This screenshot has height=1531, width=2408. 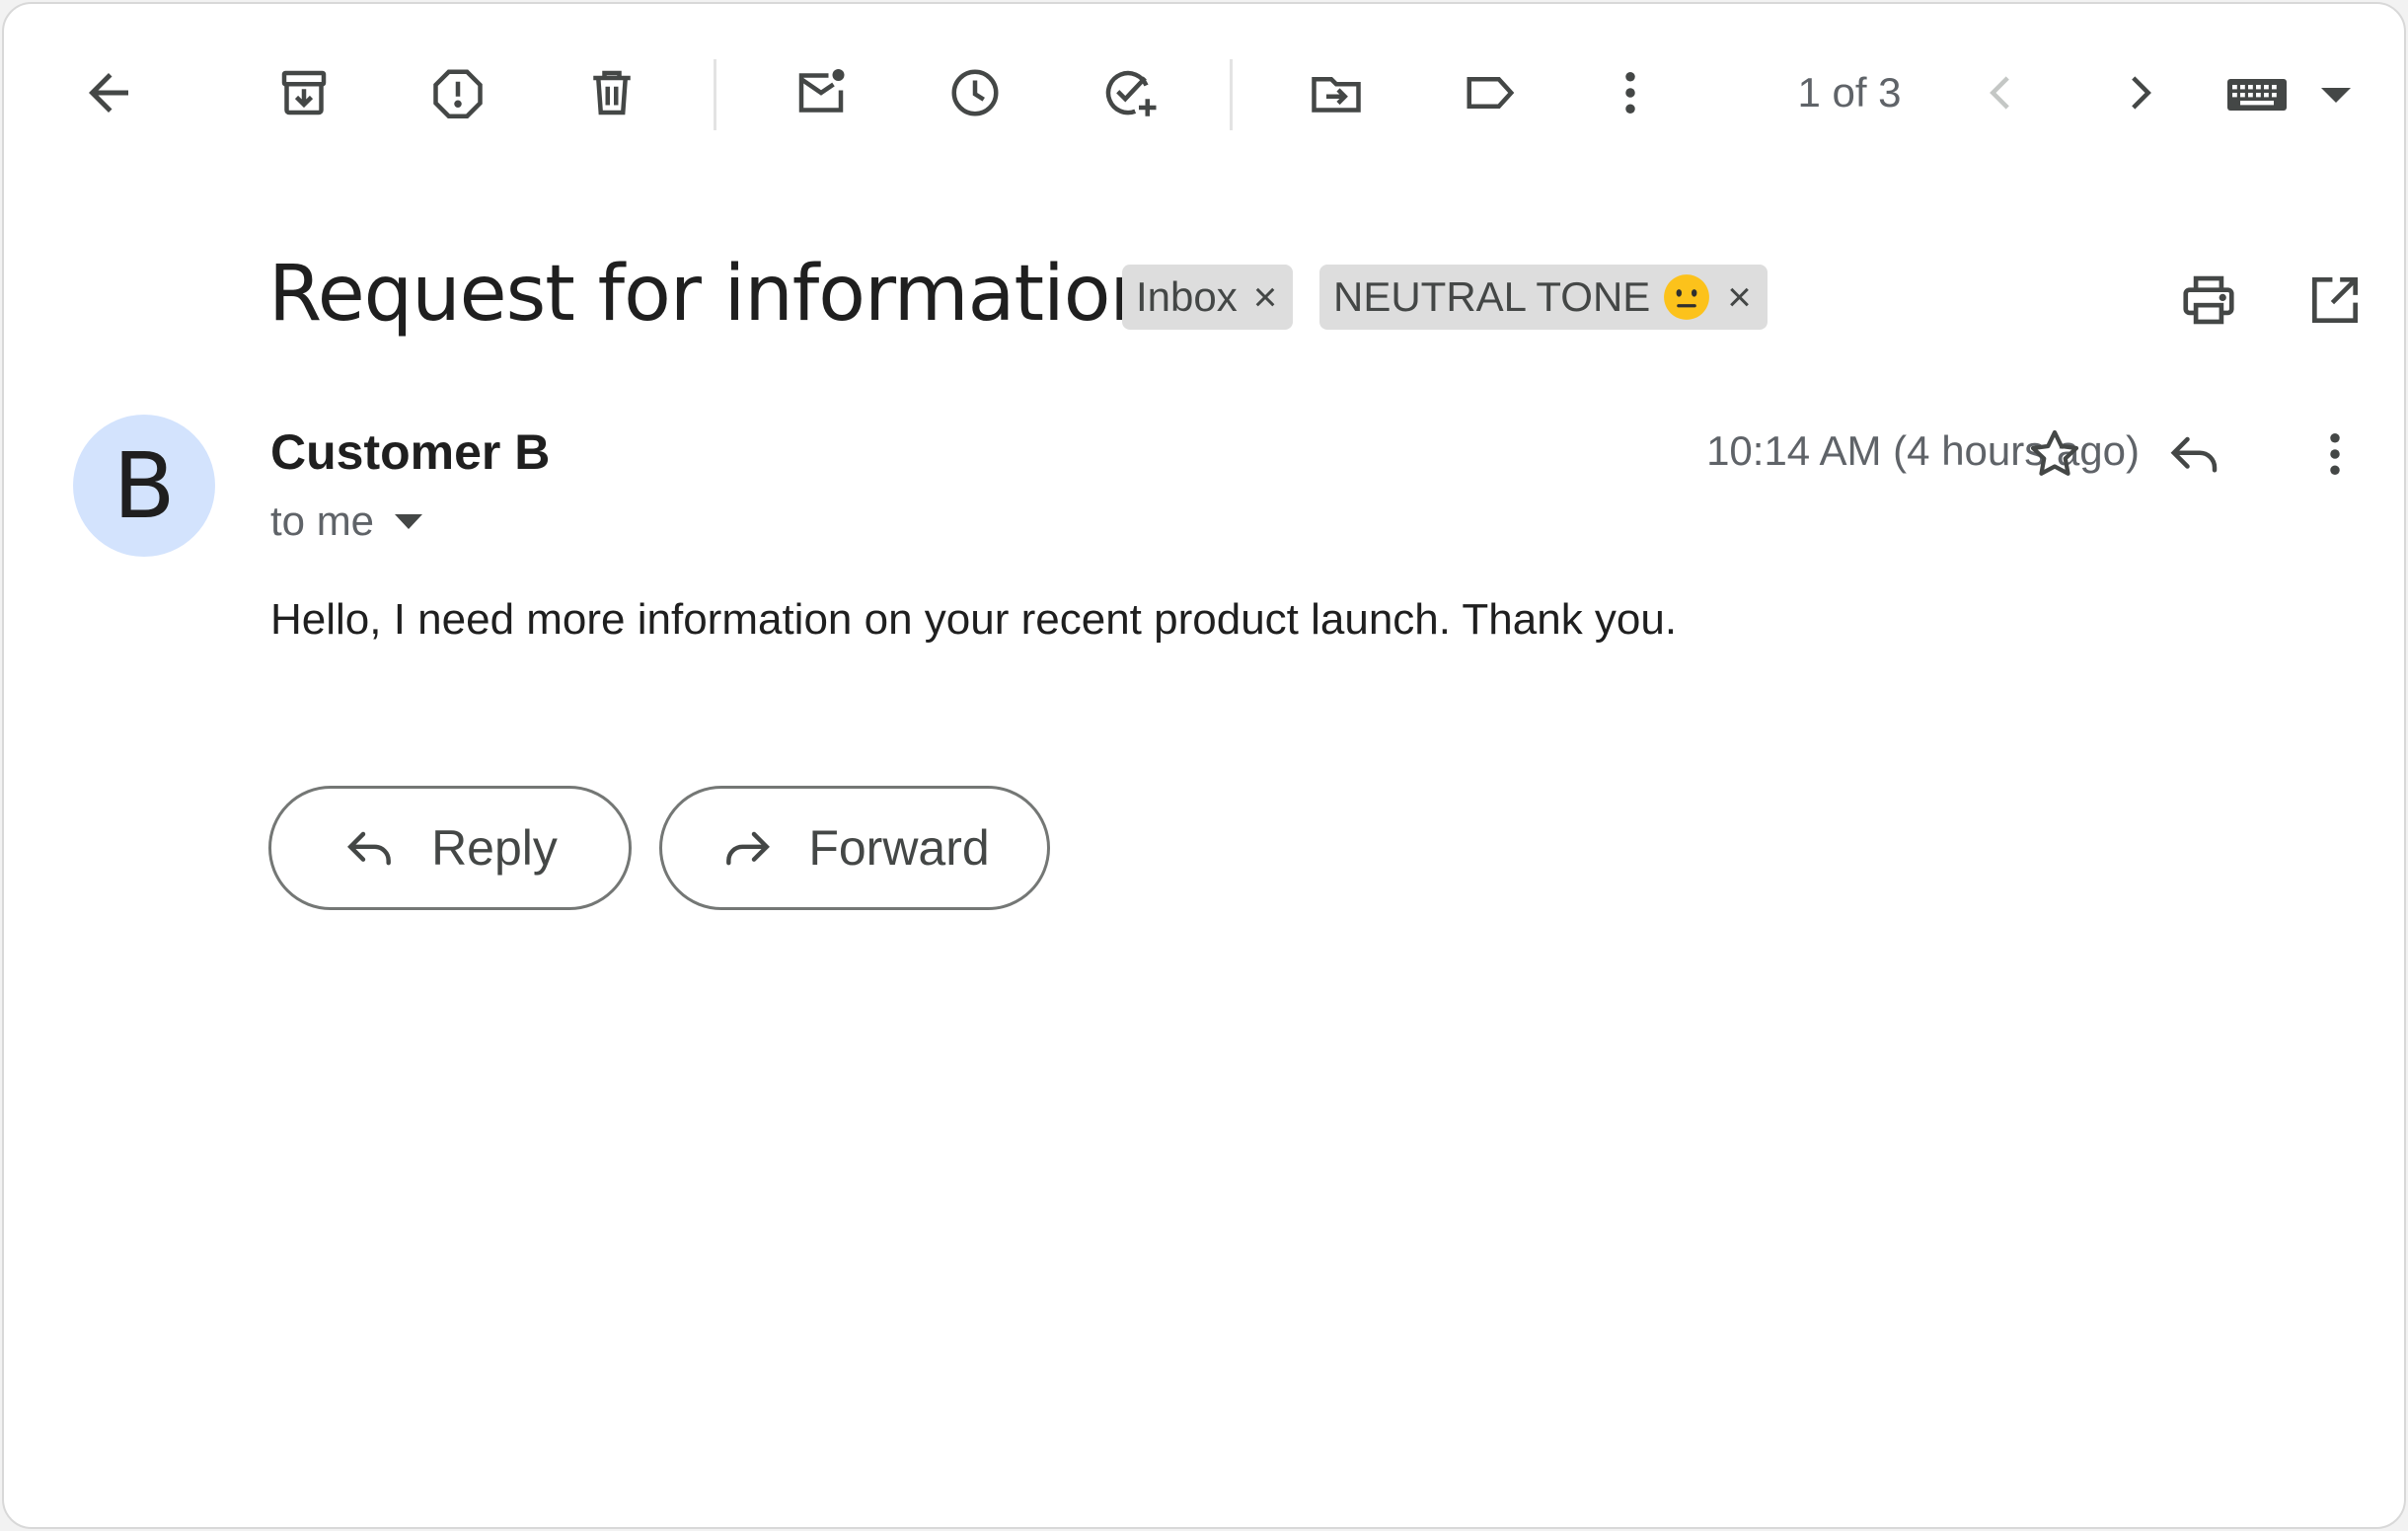 What do you see at coordinates (748, 848) in the screenshot?
I see `forward-icon` at bounding box center [748, 848].